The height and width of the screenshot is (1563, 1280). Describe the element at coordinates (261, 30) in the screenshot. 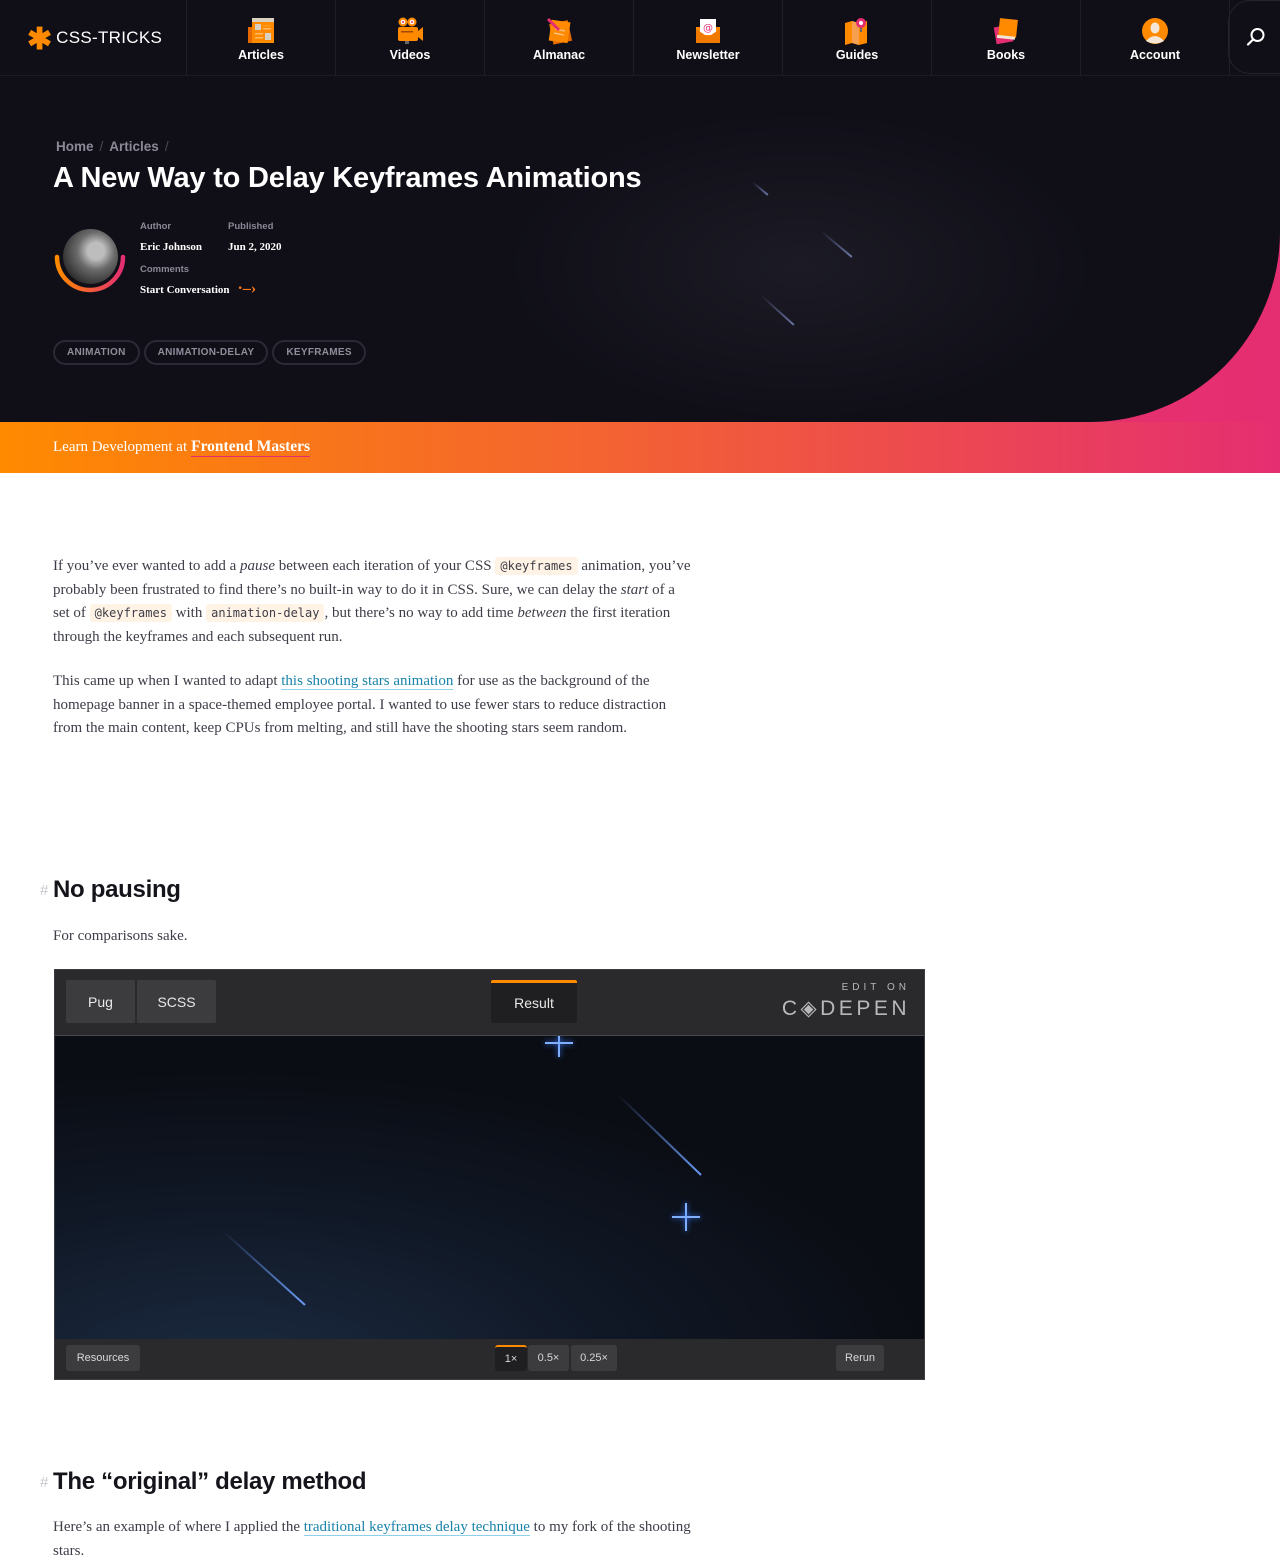

I see `newspaper-icon` at that location.